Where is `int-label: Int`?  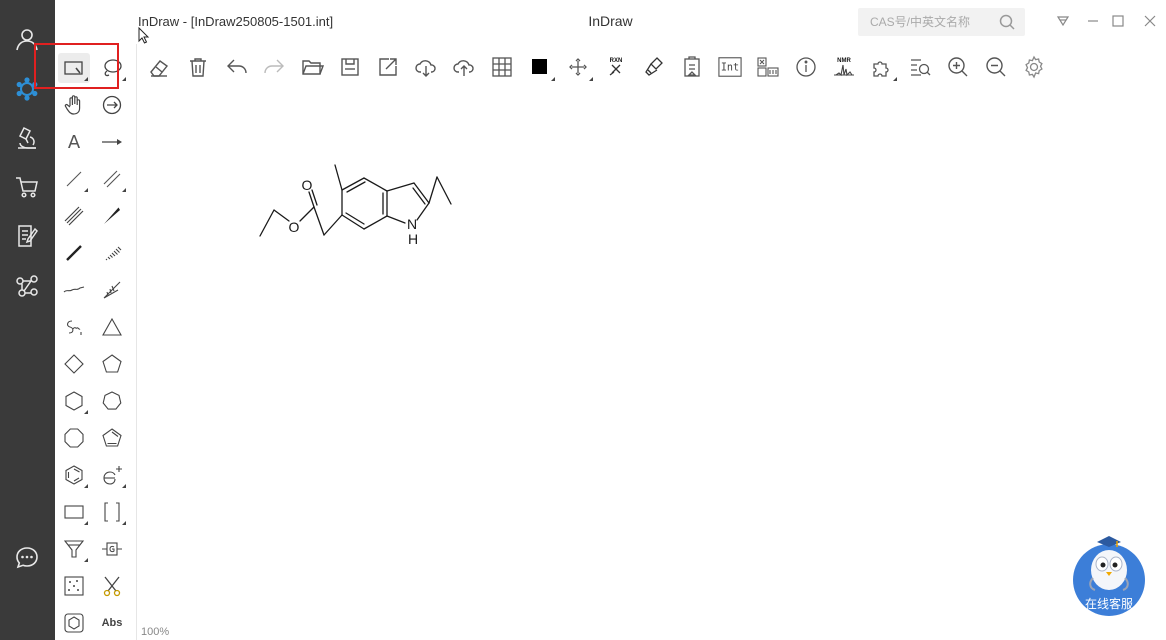 int-label: Int is located at coordinates (730, 68).